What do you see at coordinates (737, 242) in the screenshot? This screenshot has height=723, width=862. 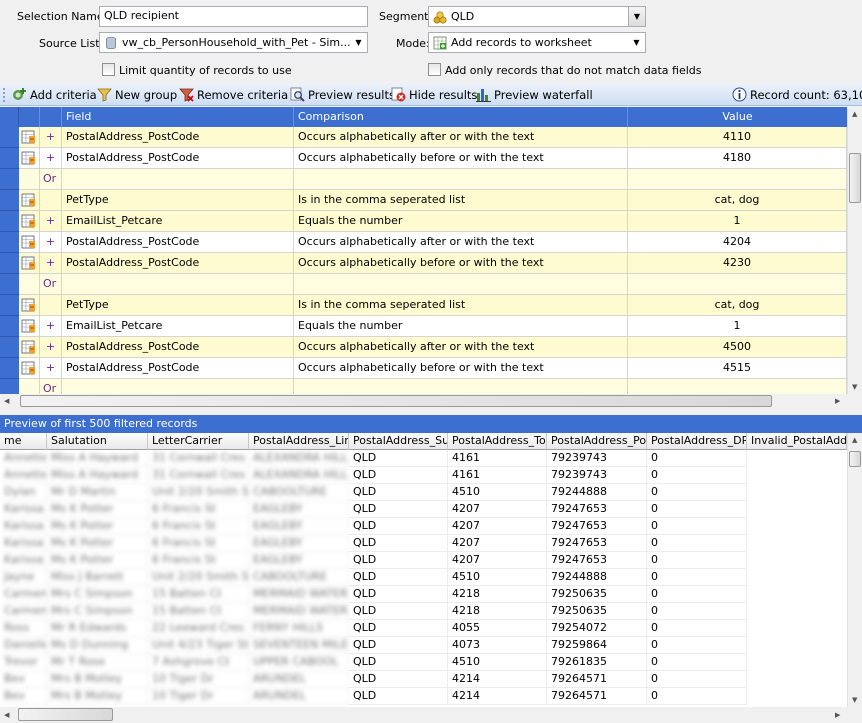 I see `value-cell: 4204` at bounding box center [737, 242].